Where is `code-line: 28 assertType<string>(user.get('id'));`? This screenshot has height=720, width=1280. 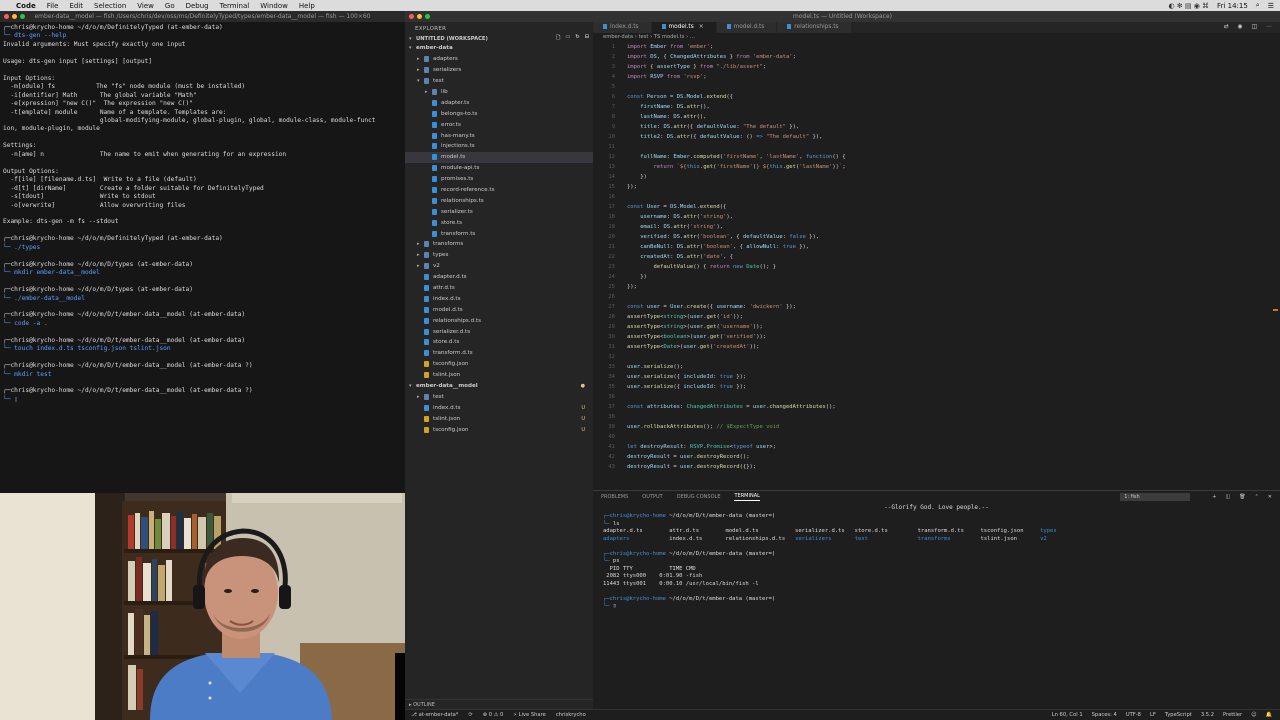 code-line: 28 assertType<string>(user.get('id')); is located at coordinates (936, 317).